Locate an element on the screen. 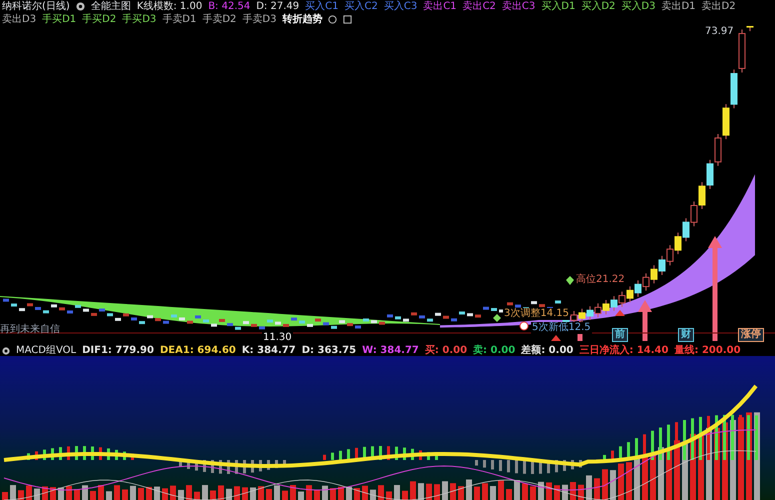  legend-item: 卖出C2 is located at coordinates (479, 6).